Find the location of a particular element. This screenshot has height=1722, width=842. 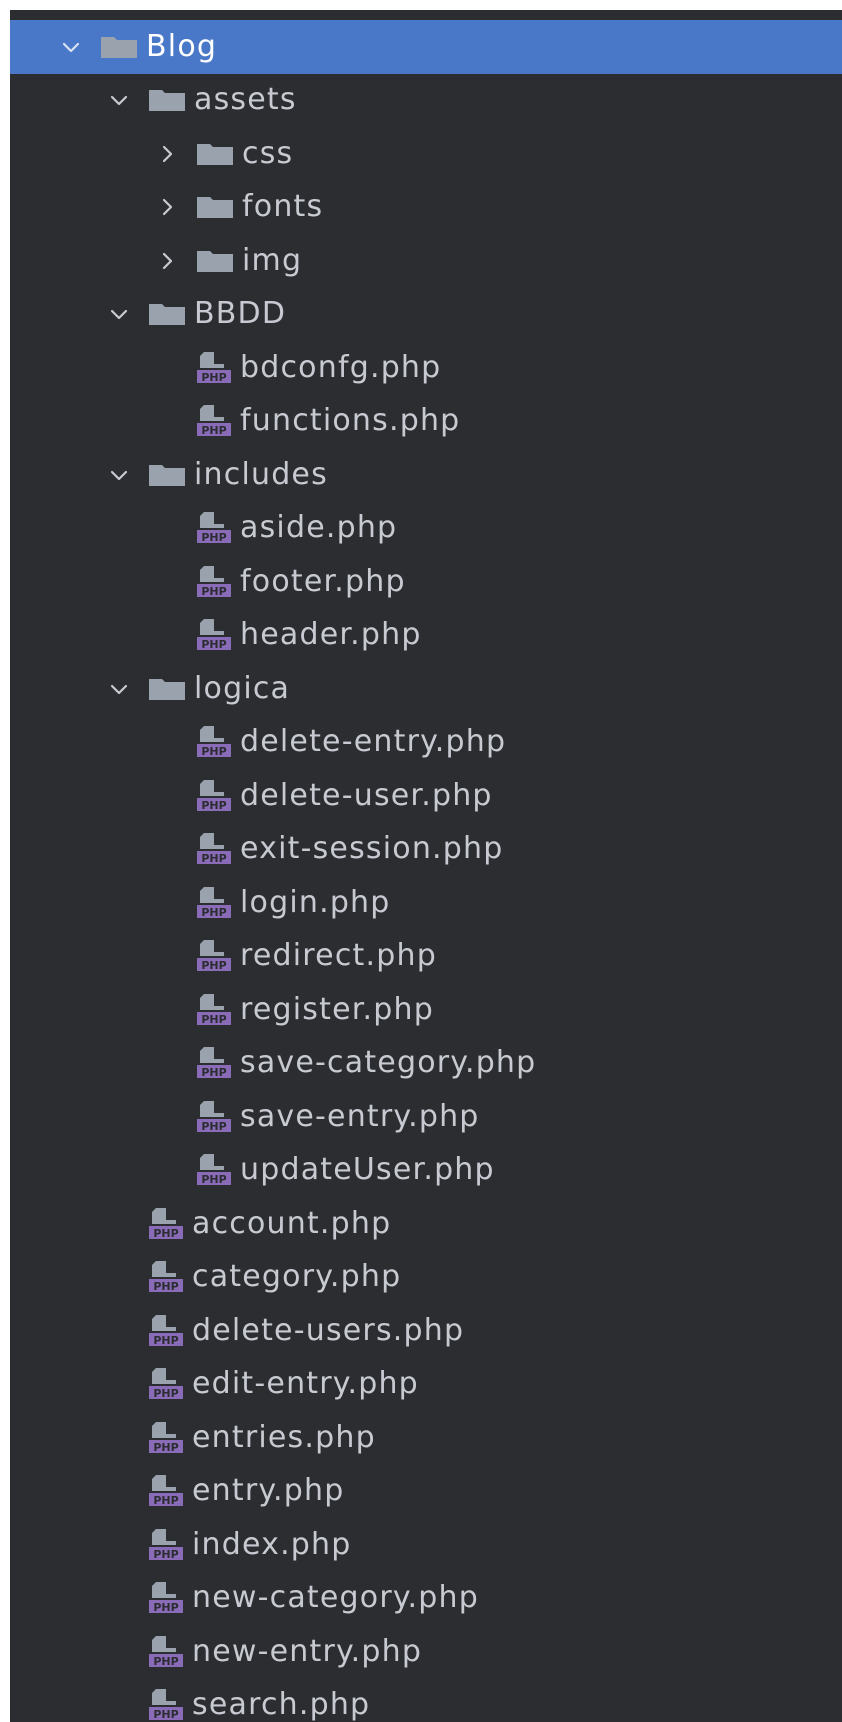

tree-file-aside: PHP aside.php is located at coordinates (426, 529).